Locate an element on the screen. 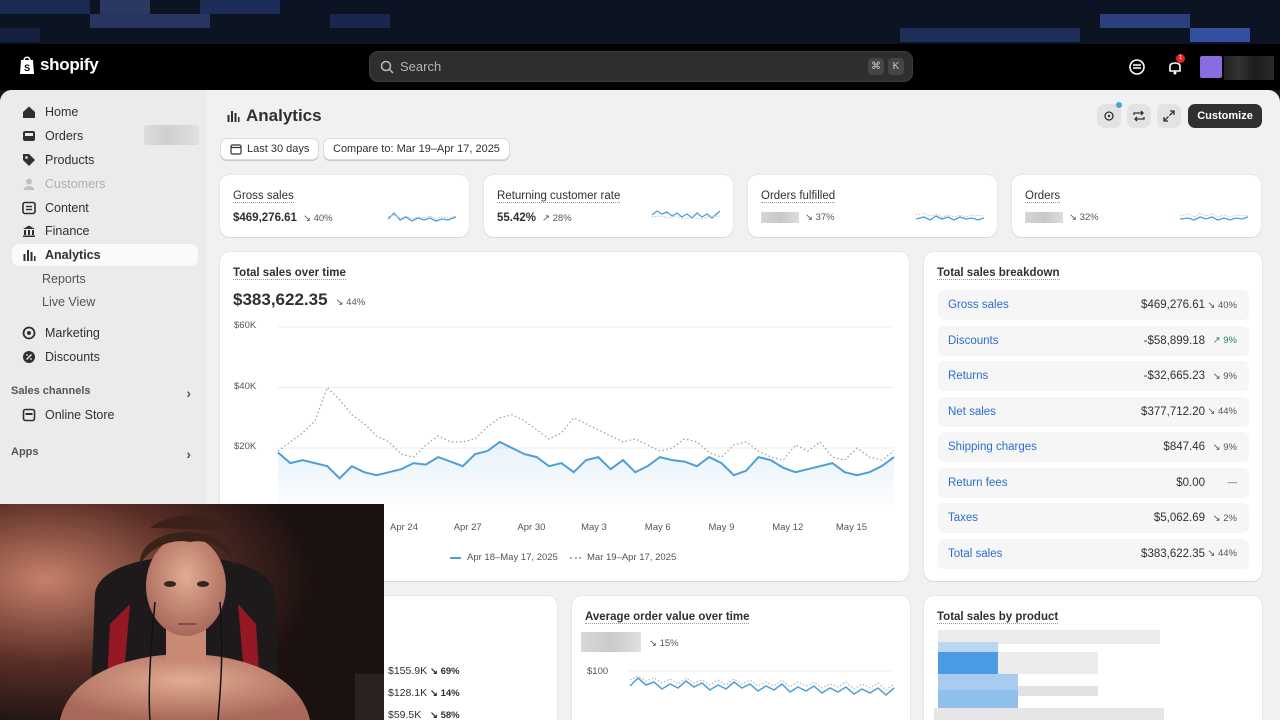  content-icon is located at coordinates (29, 208).